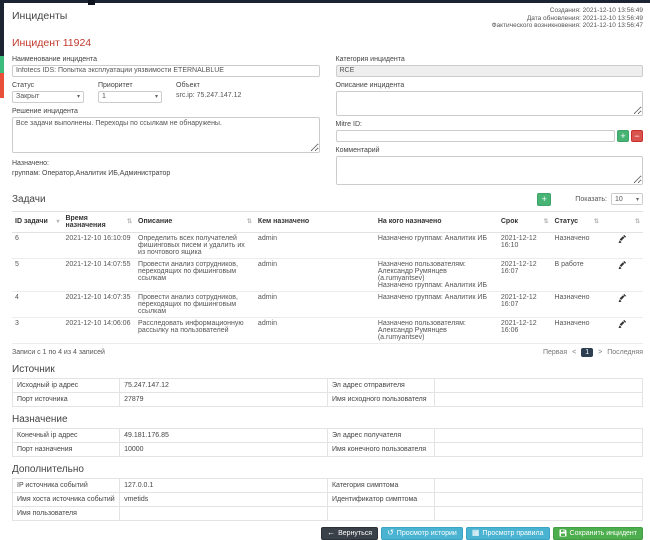 This screenshot has width=650, height=540. Describe the element at coordinates (195, 221) in the screenshot. I see `col-header-description: Описание ⇅` at that location.